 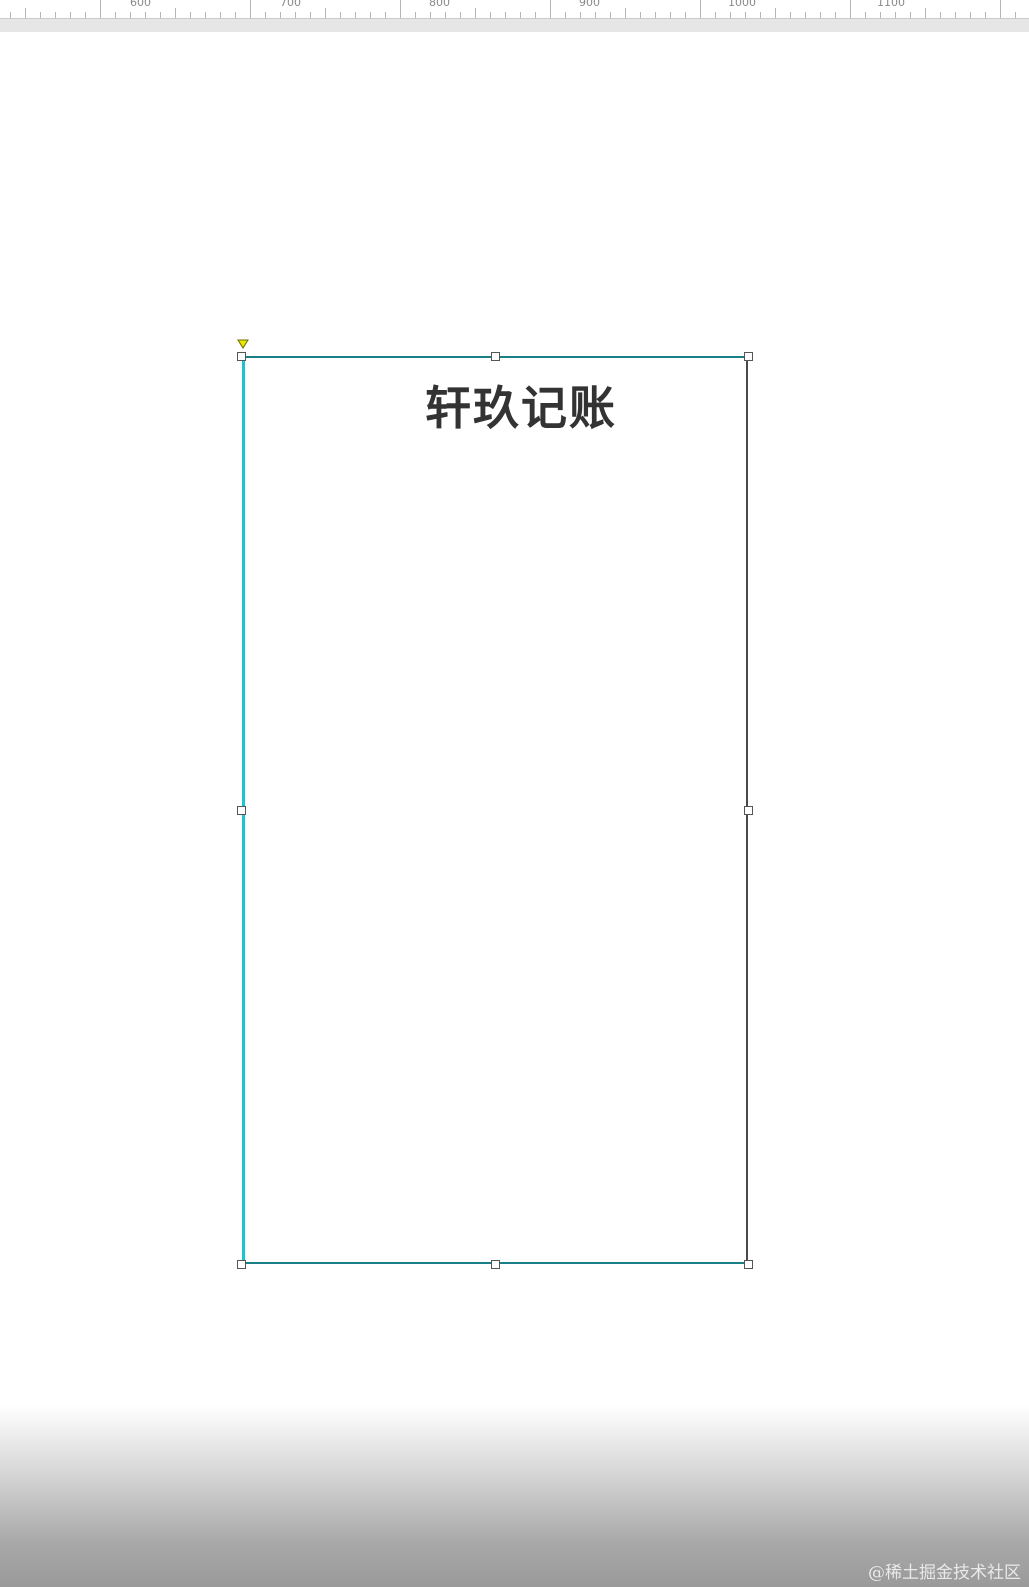 I want to click on resize-handle-bottom-center-icon, so click(x=495, y=1264).